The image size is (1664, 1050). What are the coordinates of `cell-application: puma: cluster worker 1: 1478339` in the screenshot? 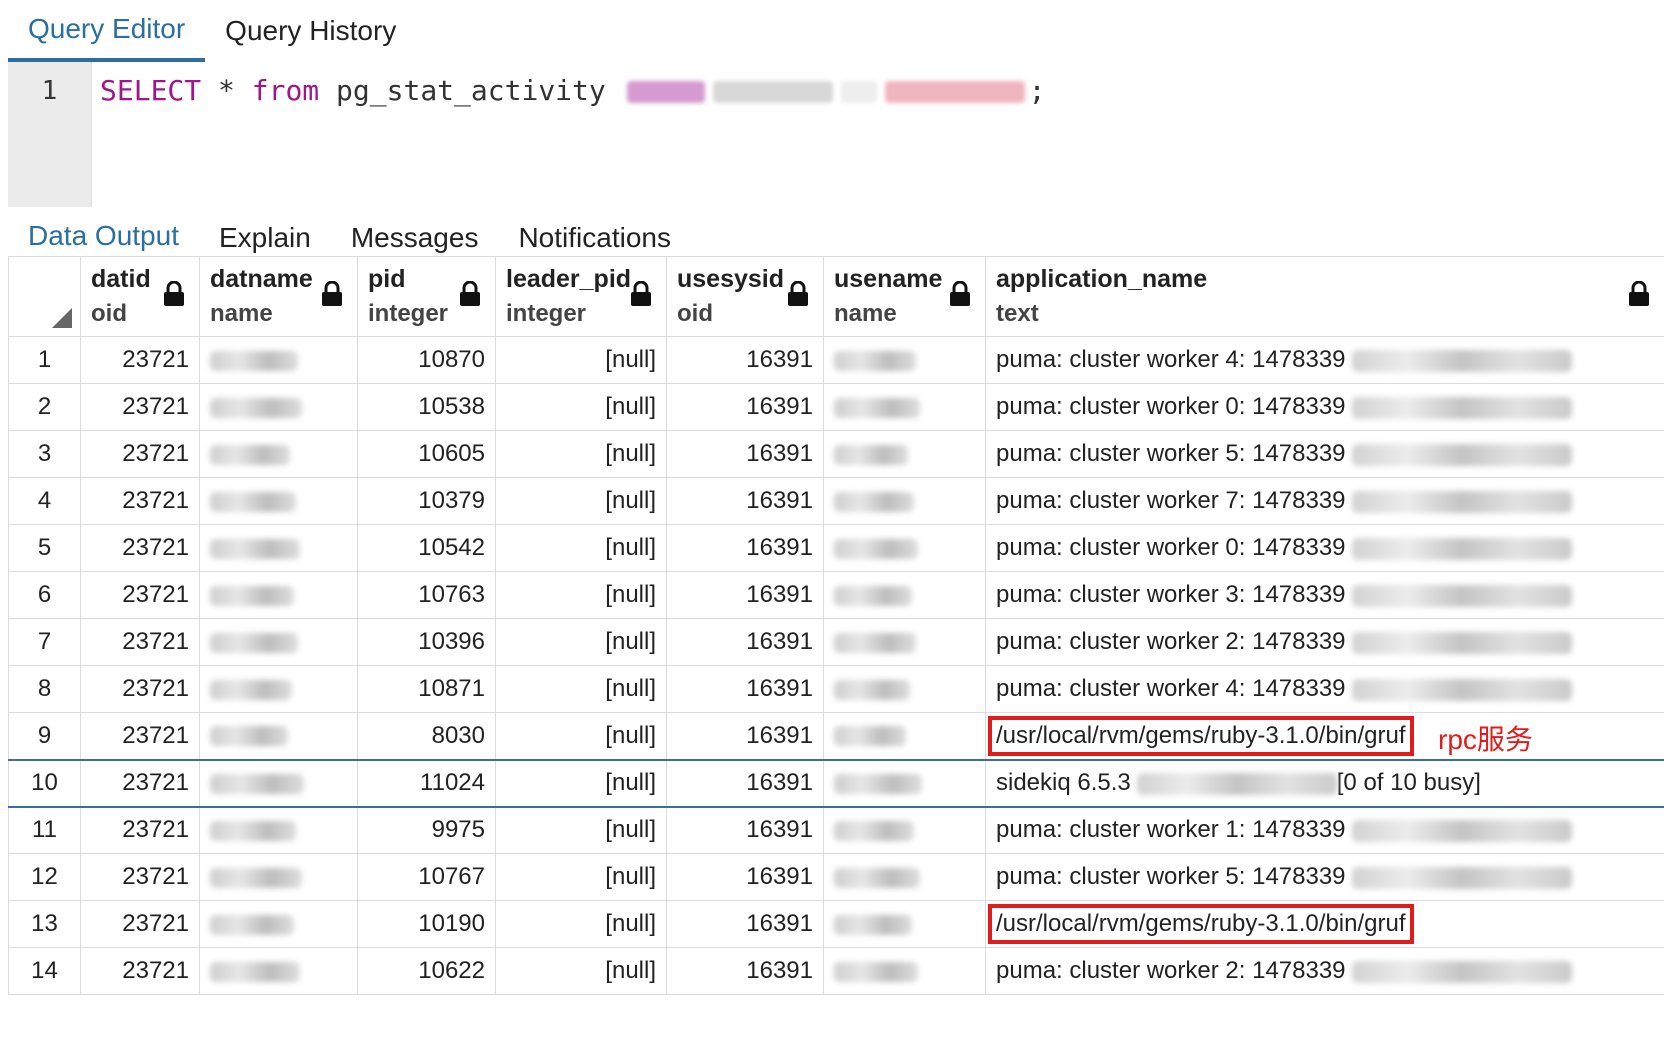 It's located at (1324, 830).